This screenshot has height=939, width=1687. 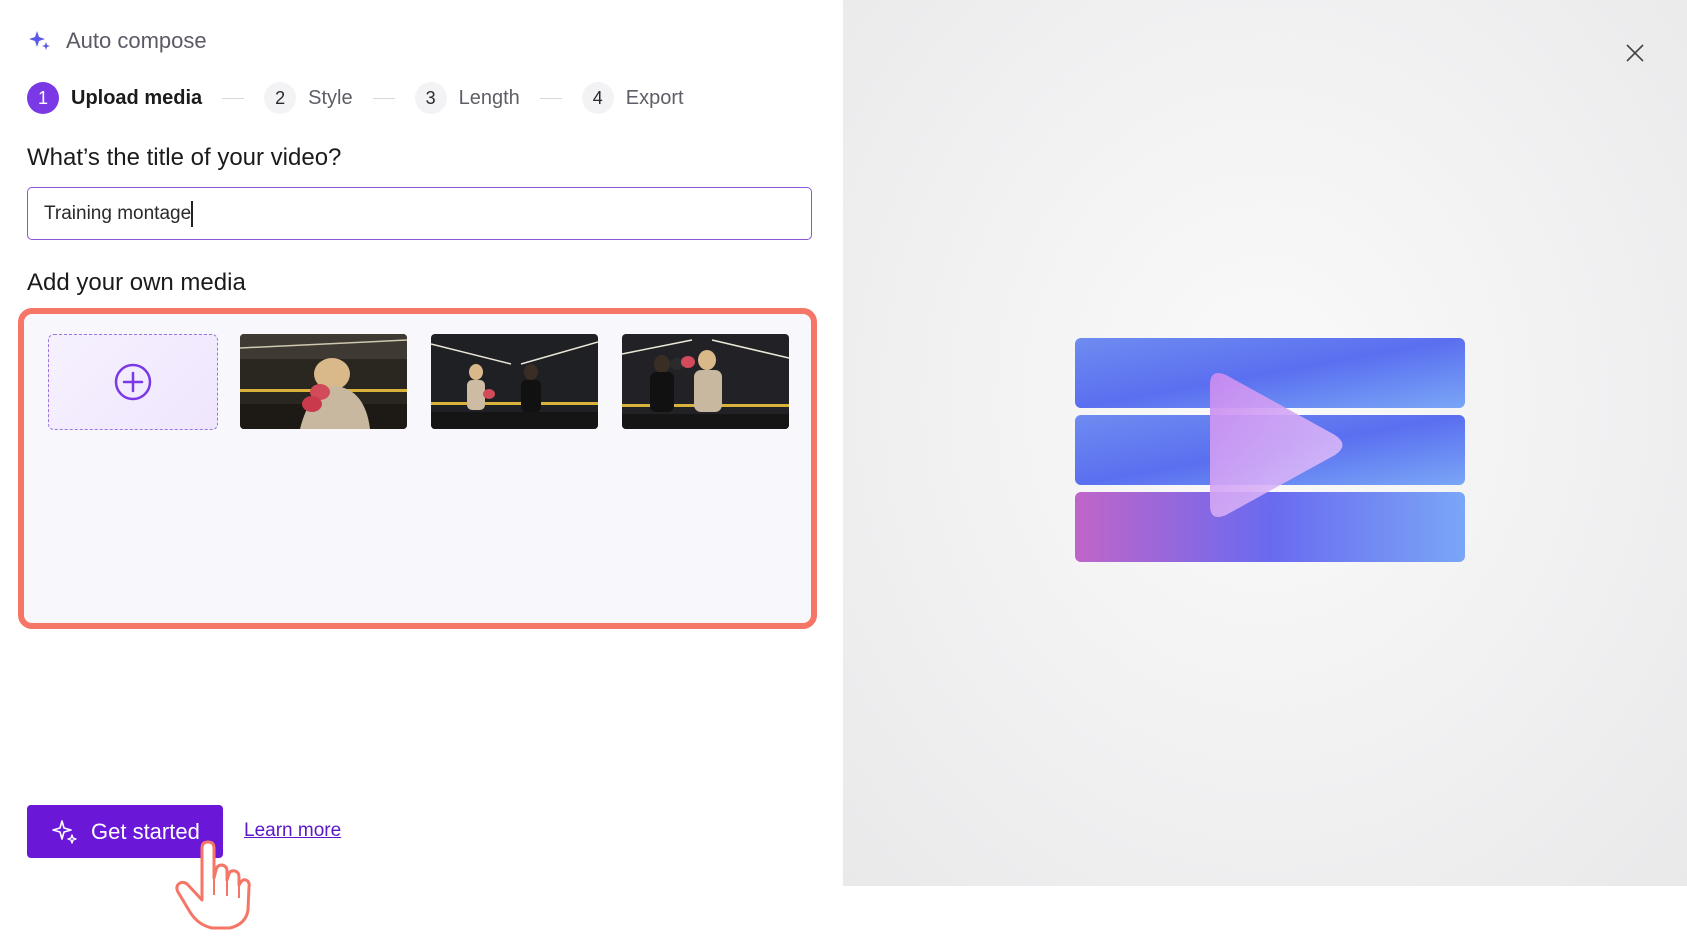 What do you see at coordinates (430, 98) in the screenshot?
I see `step-number: 3` at bounding box center [430, 98].